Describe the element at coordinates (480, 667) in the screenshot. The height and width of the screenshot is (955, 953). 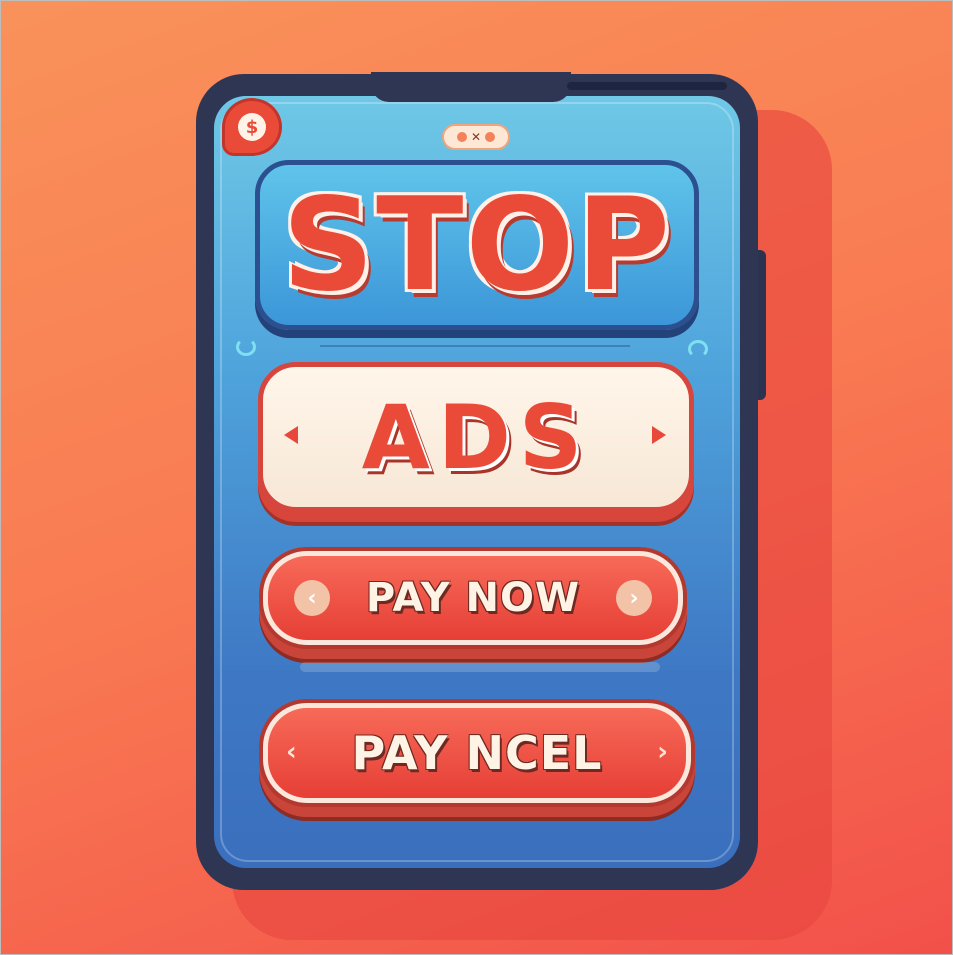
I see `divider-strip` at that location.